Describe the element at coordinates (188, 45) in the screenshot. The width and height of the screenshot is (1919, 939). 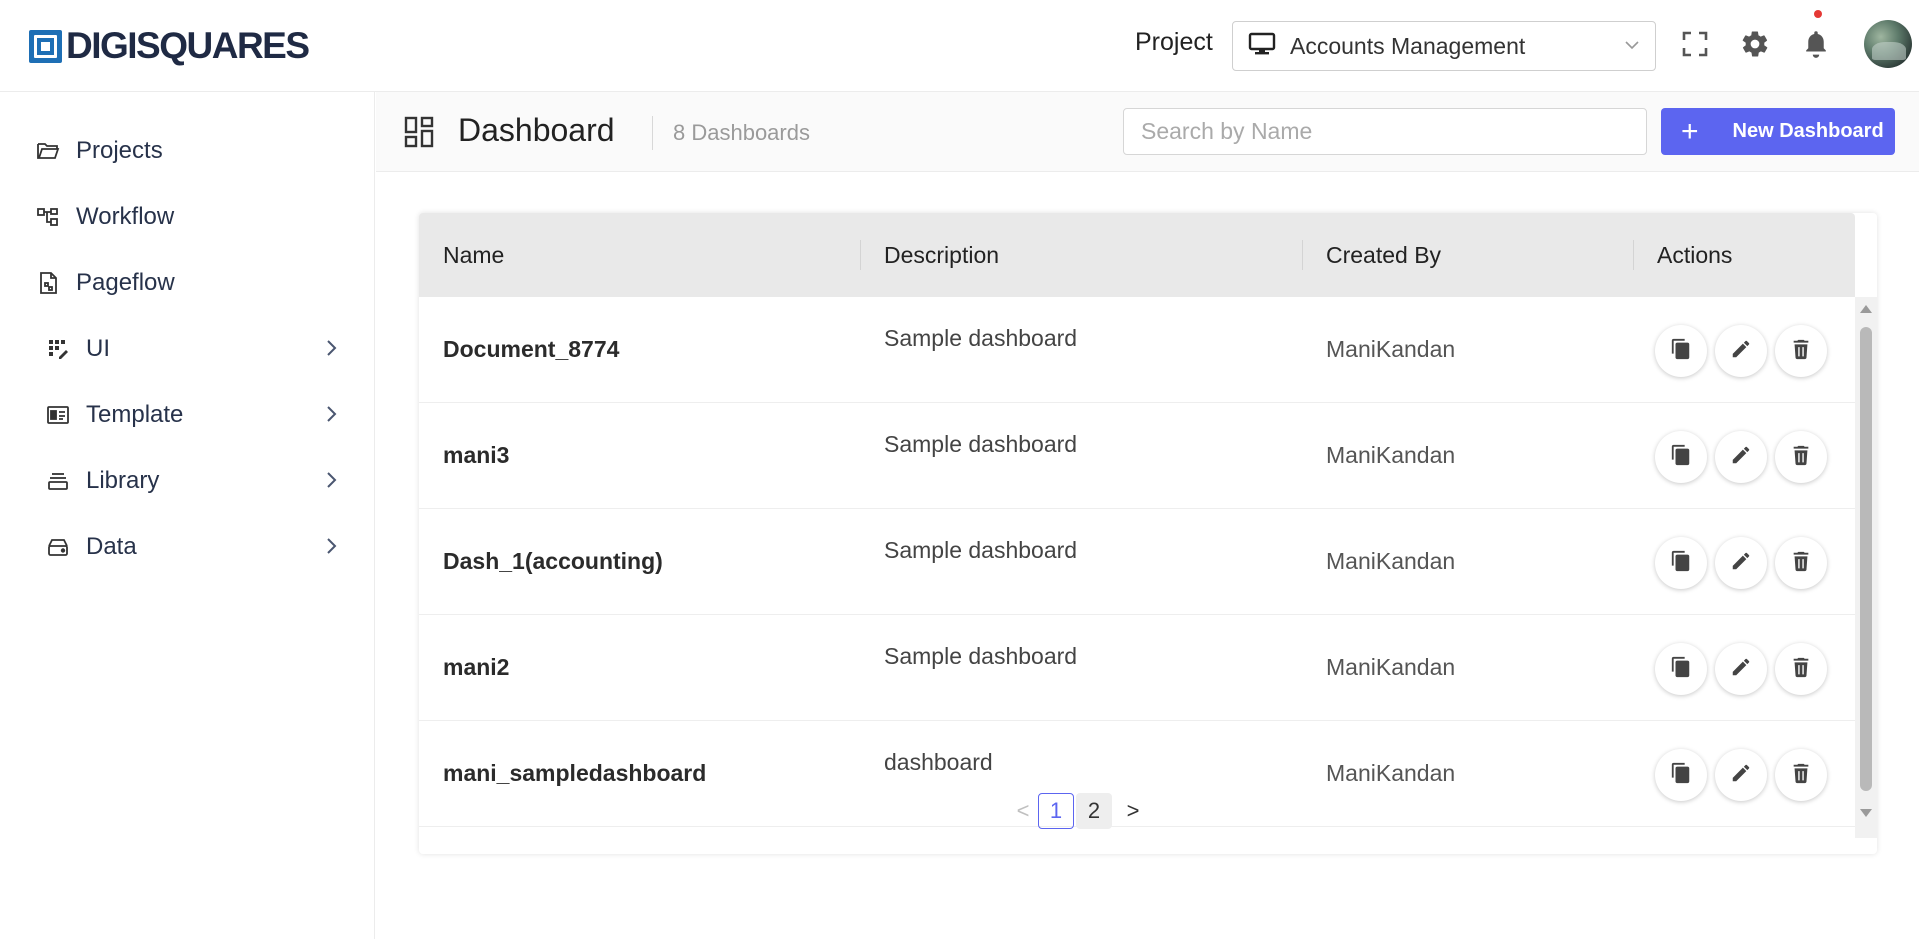
I see `logo-text: DIGISQUARES` at that location.